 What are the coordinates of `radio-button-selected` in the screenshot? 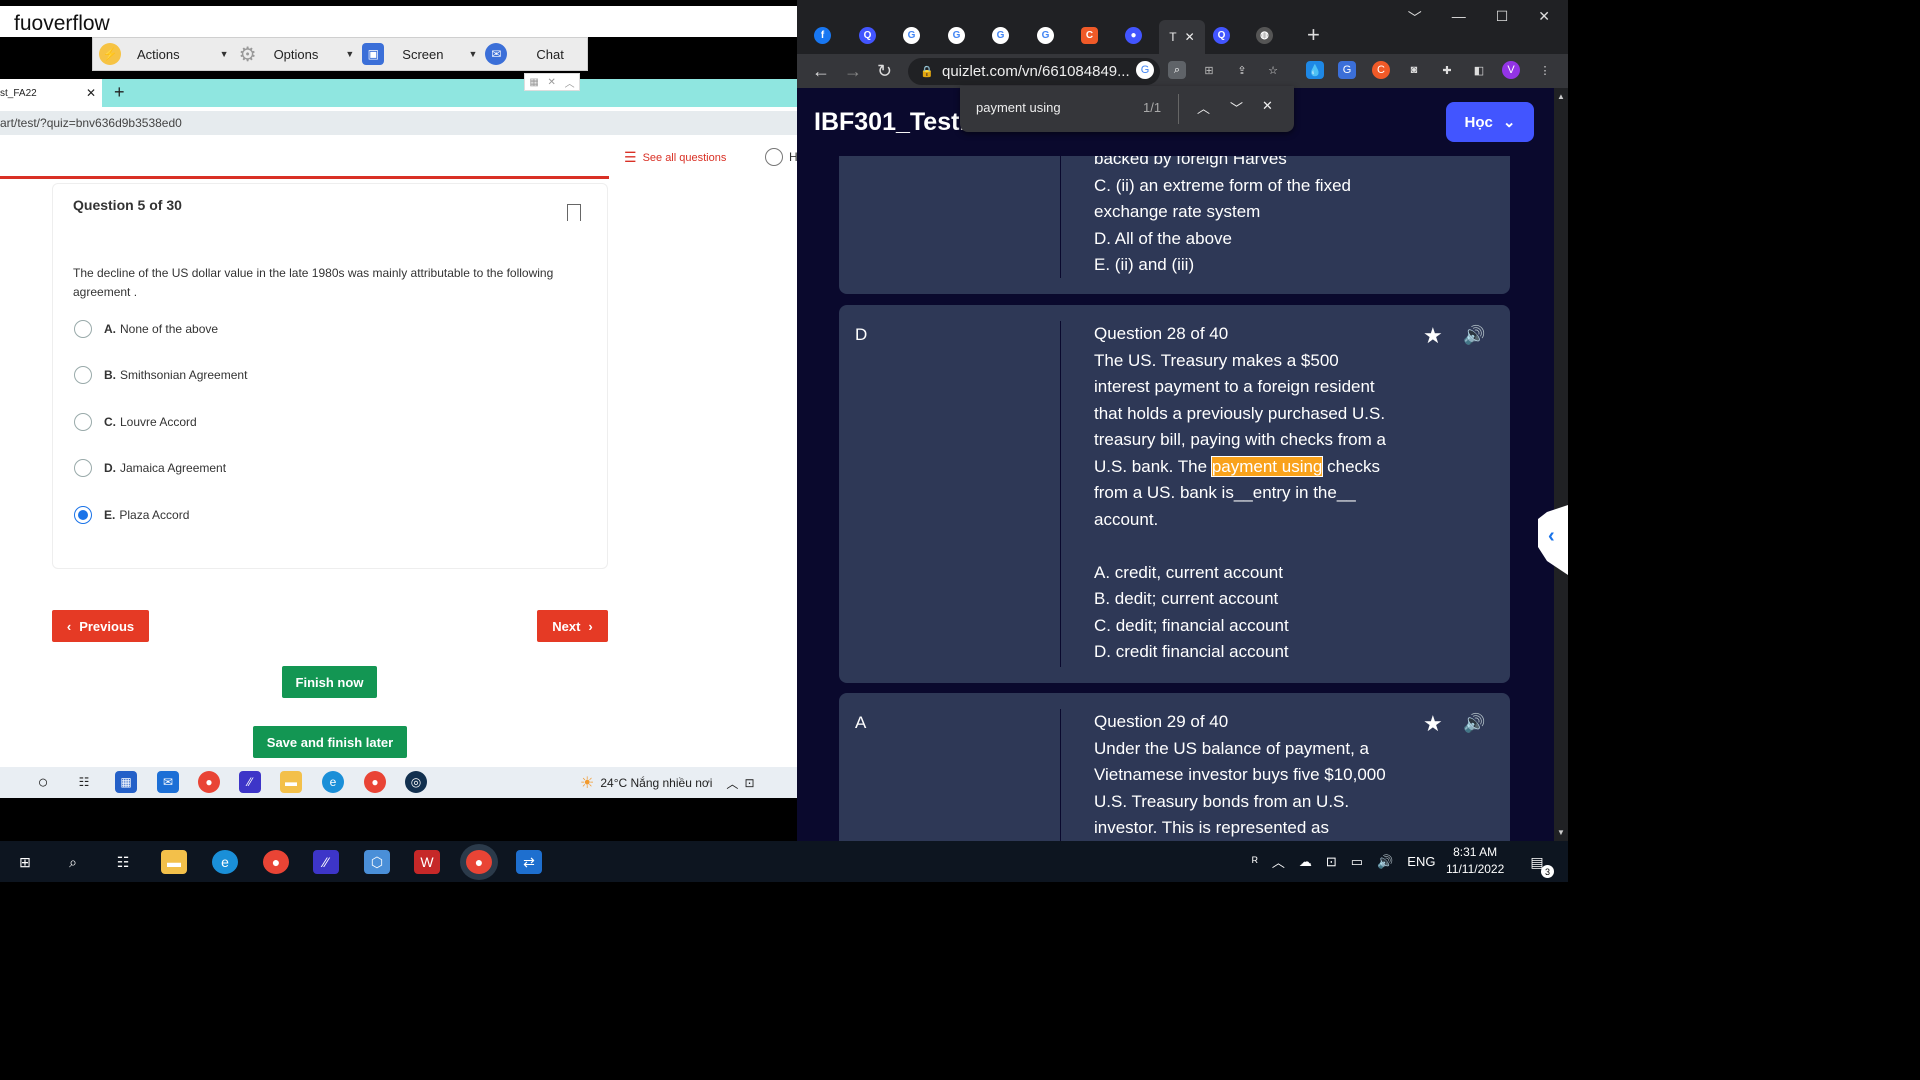 It's located at (83, 515).